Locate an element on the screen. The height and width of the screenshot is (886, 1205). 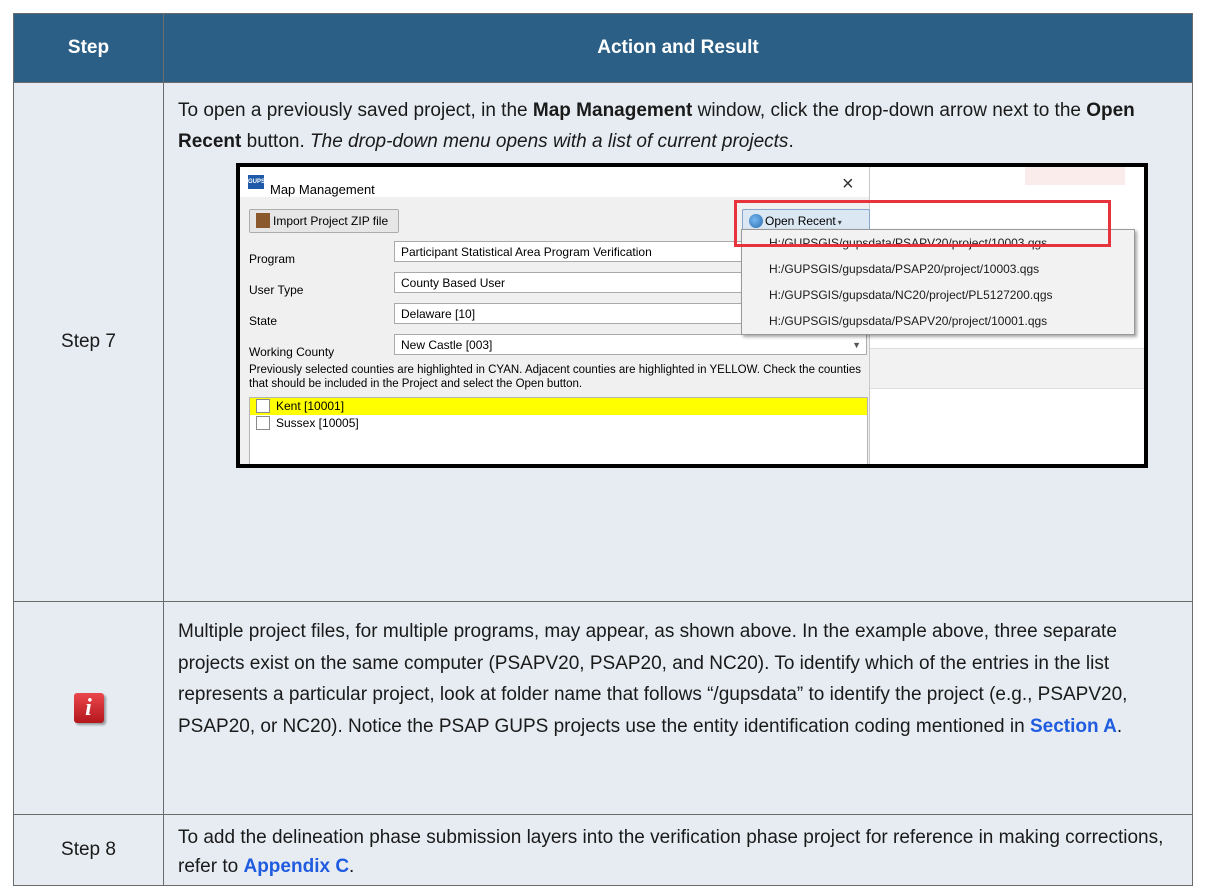
county-name: Kent [10001] is located at coordinates (310, 406).